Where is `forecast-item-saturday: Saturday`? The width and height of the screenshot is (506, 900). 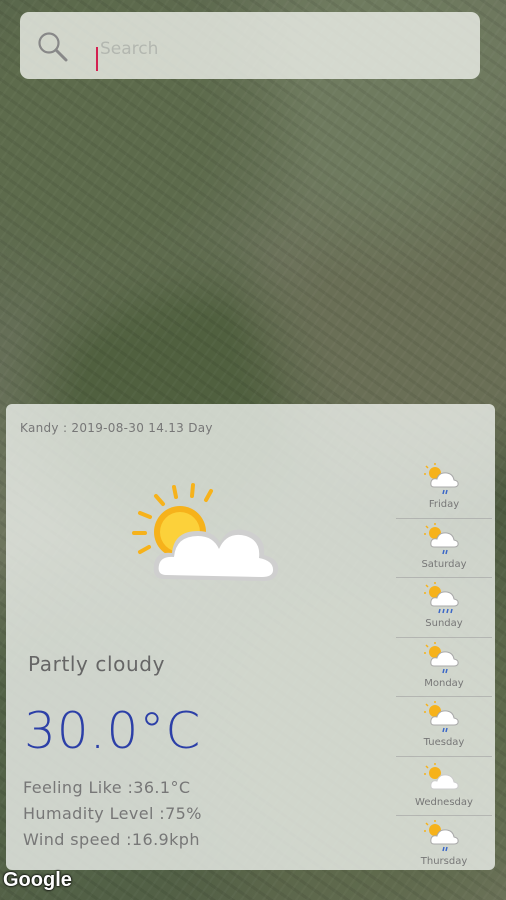
forecast-item-saturday: Saturday is located at coordinates (444, 548).